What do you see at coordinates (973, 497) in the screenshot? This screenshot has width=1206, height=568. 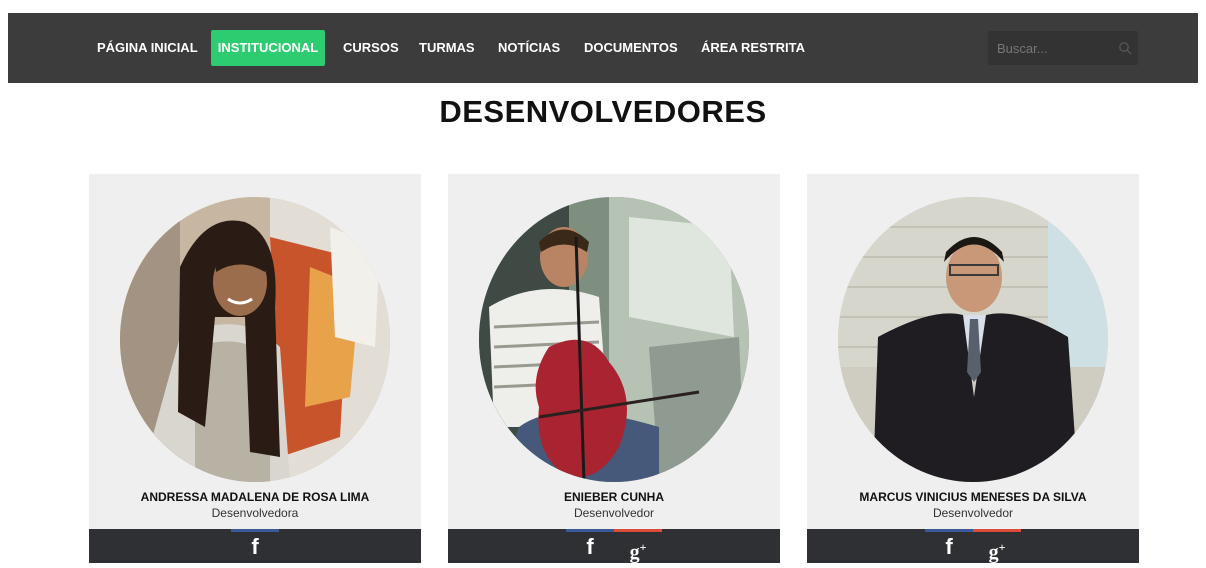 I see `developer-name: MARCUS VINICIUS MENESES DA SILVA` at bounding box center [973, 497].